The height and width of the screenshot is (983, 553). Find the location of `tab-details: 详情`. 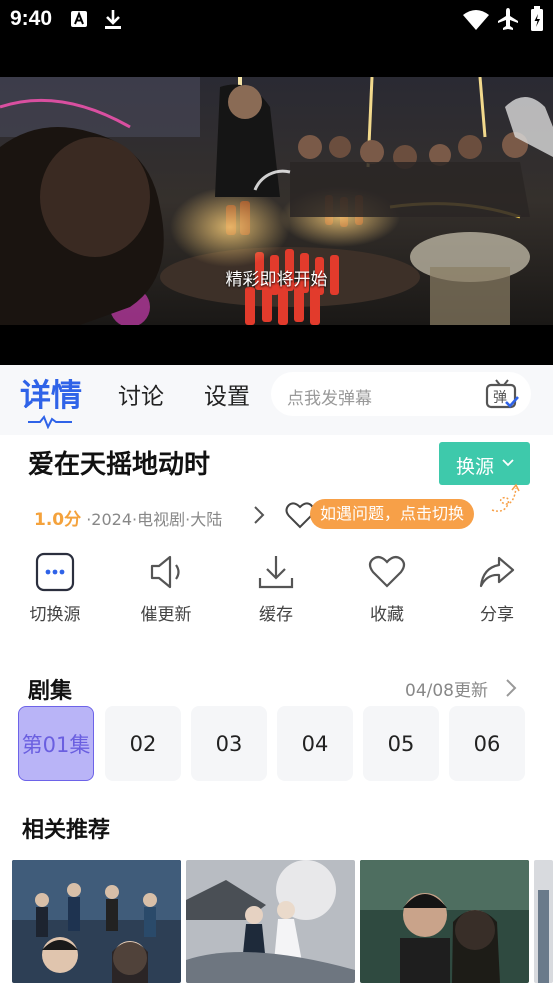

tab-details: 详情 is located at coordinates (51, 392).